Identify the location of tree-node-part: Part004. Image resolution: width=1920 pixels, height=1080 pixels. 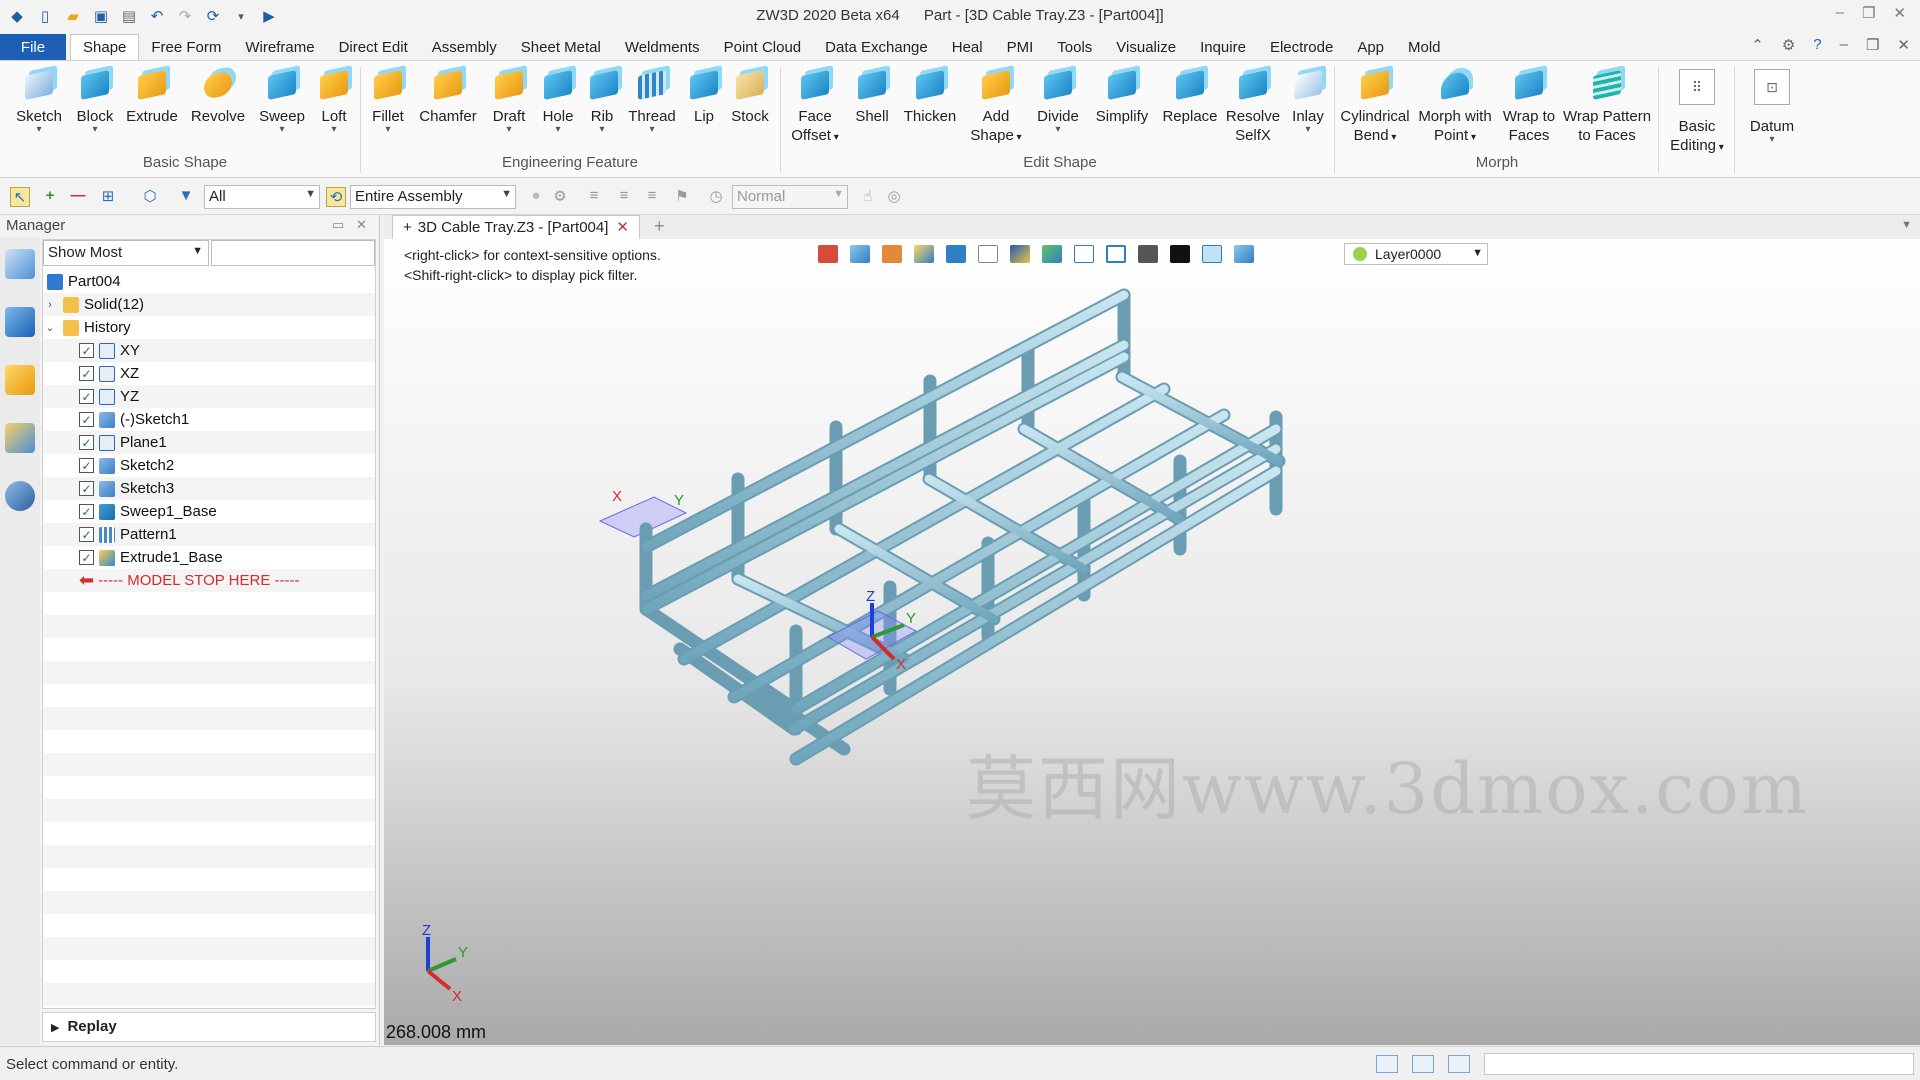
(209, 281).